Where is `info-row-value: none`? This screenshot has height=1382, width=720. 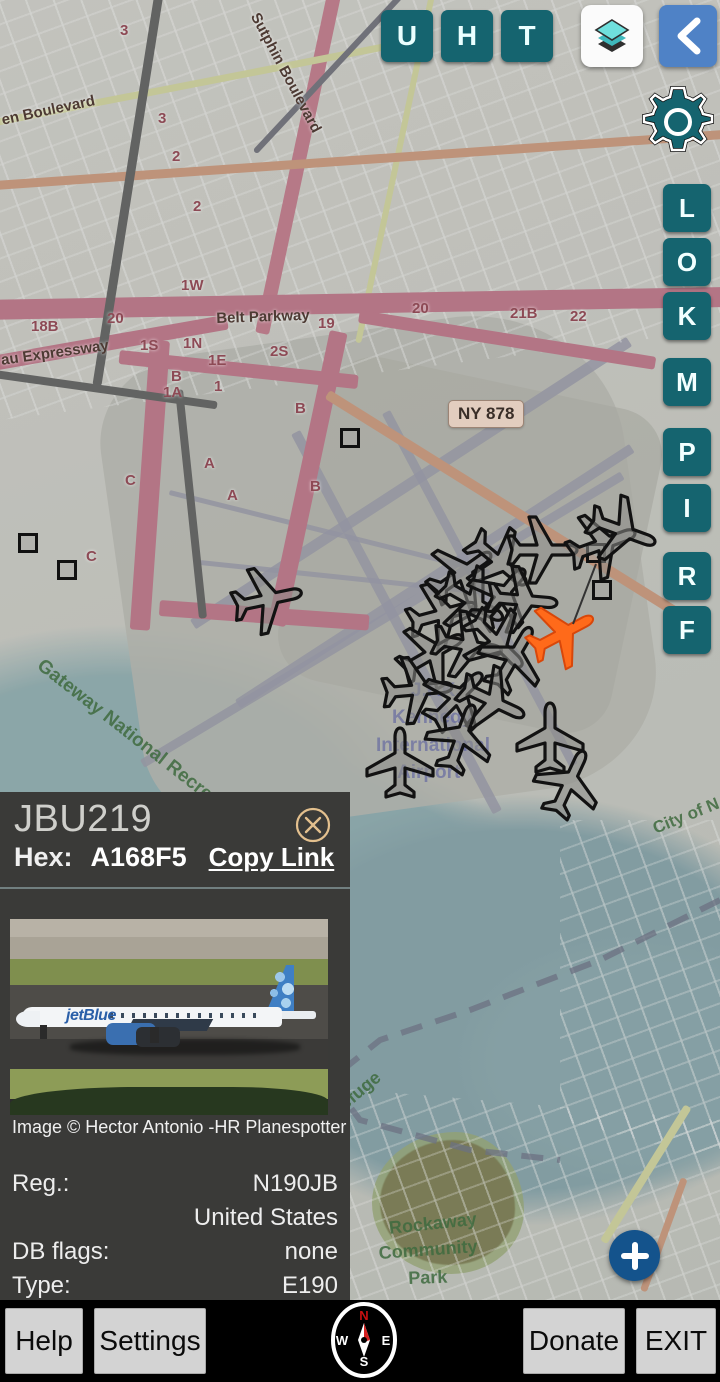
info-row-value: none is located at coordinates (311, 1251).